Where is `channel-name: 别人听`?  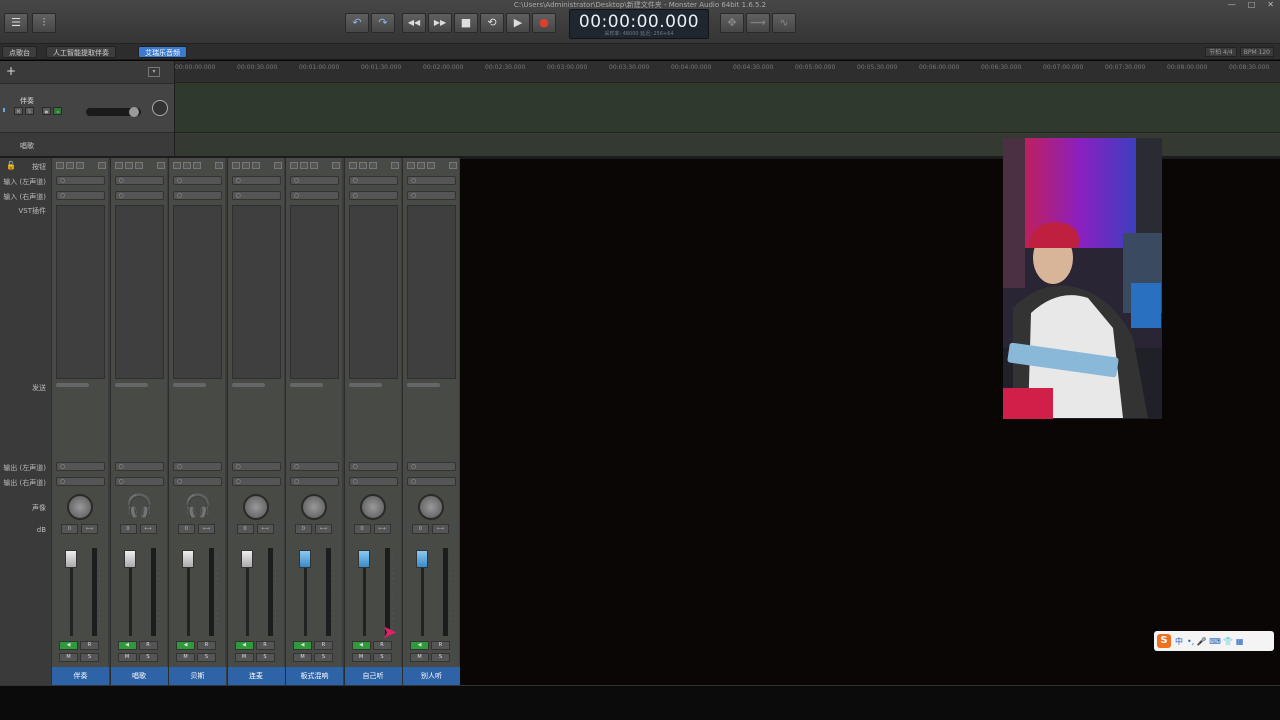 channel-name: 别人听 is located at coordinates (431, 676).